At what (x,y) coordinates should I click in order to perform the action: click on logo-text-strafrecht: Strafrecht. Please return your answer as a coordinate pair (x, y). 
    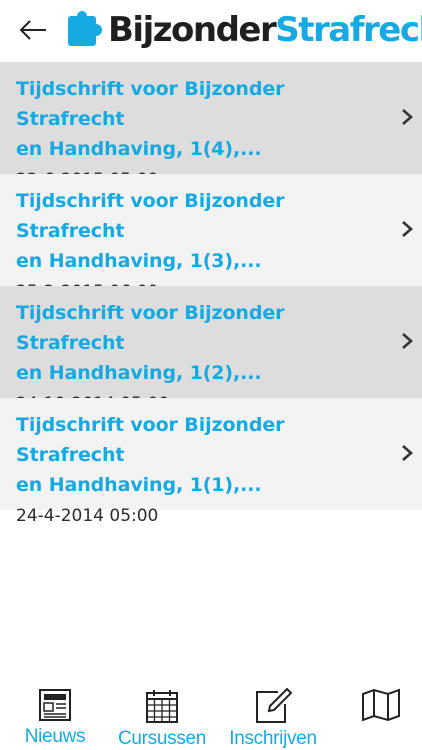
    Looking at the image, I should click on (348, 30).